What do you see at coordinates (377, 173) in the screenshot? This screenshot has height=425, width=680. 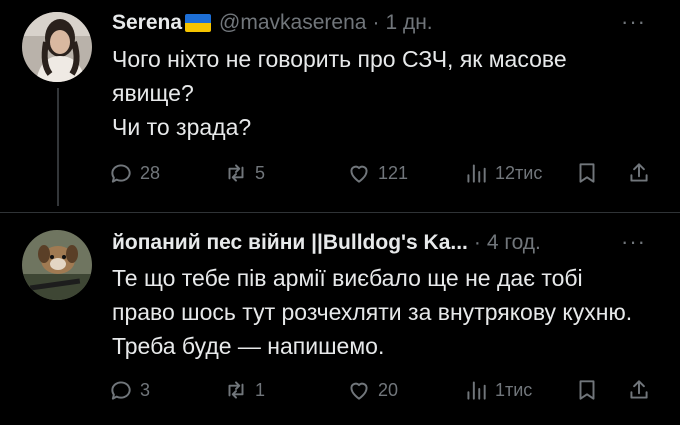 I see `like-button: 121` at bounding box center [377, 173].